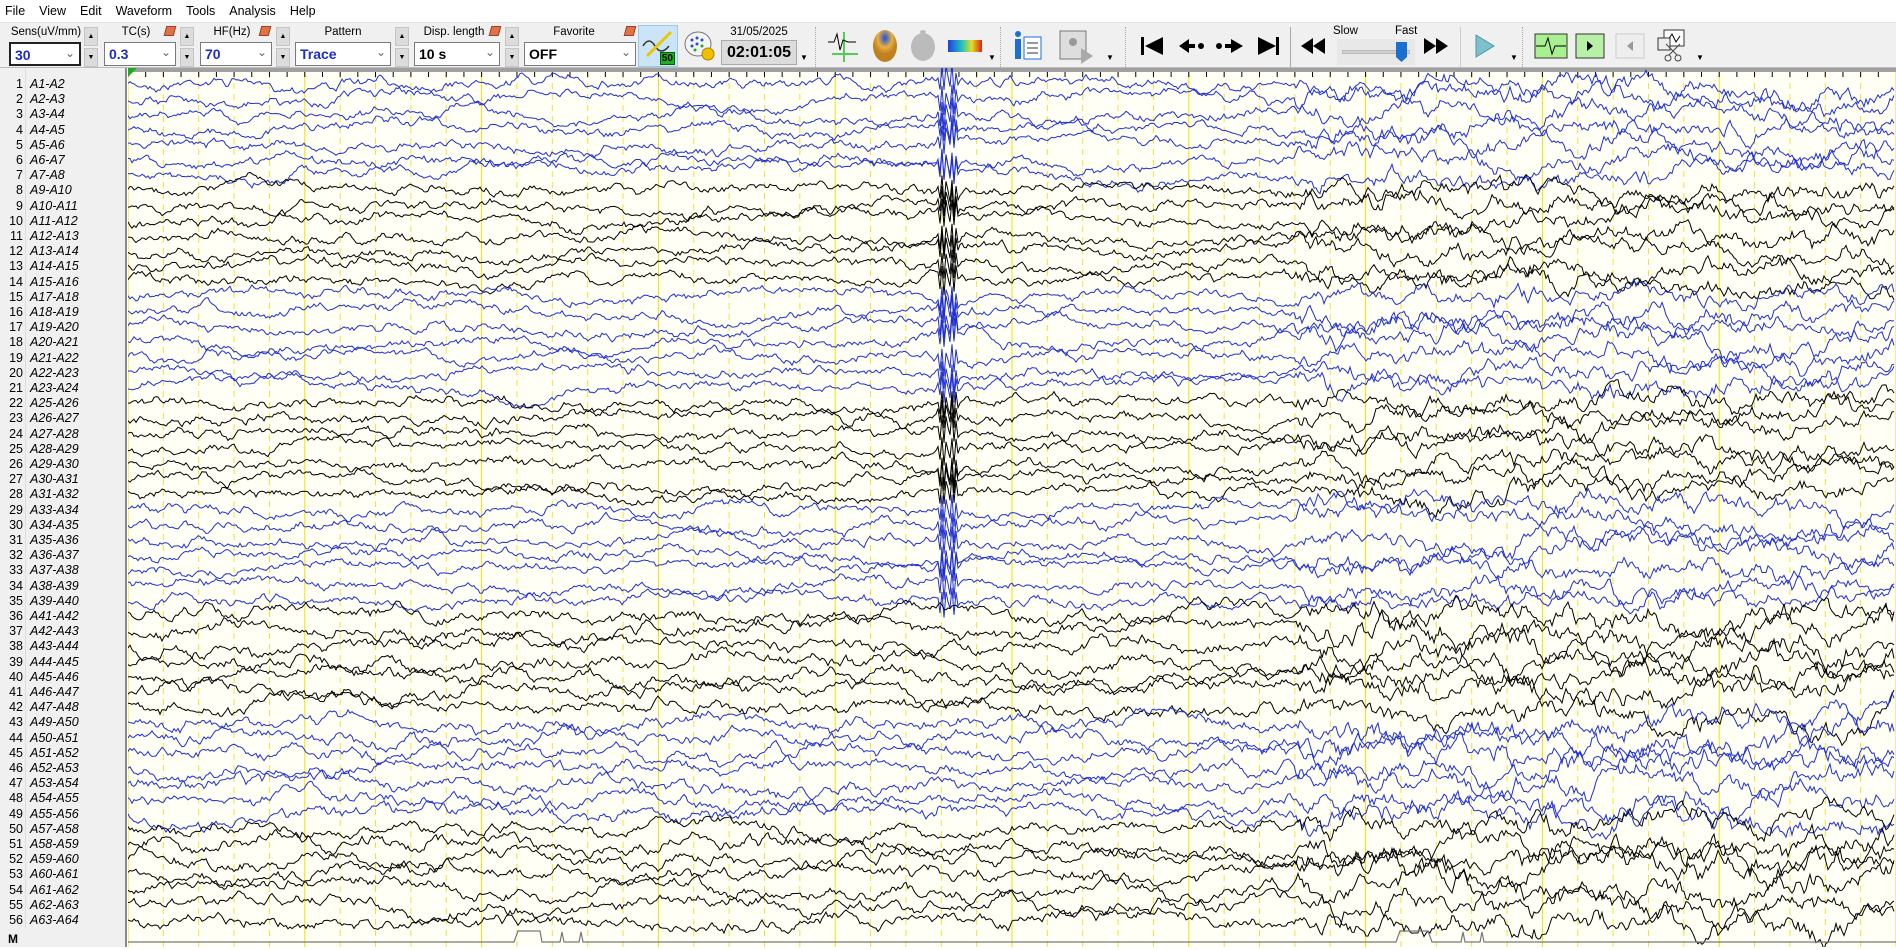  Describe the element at coordinates (62, 570) in the screenshot. I see `channel-label: 33 A37-A38` at that location.